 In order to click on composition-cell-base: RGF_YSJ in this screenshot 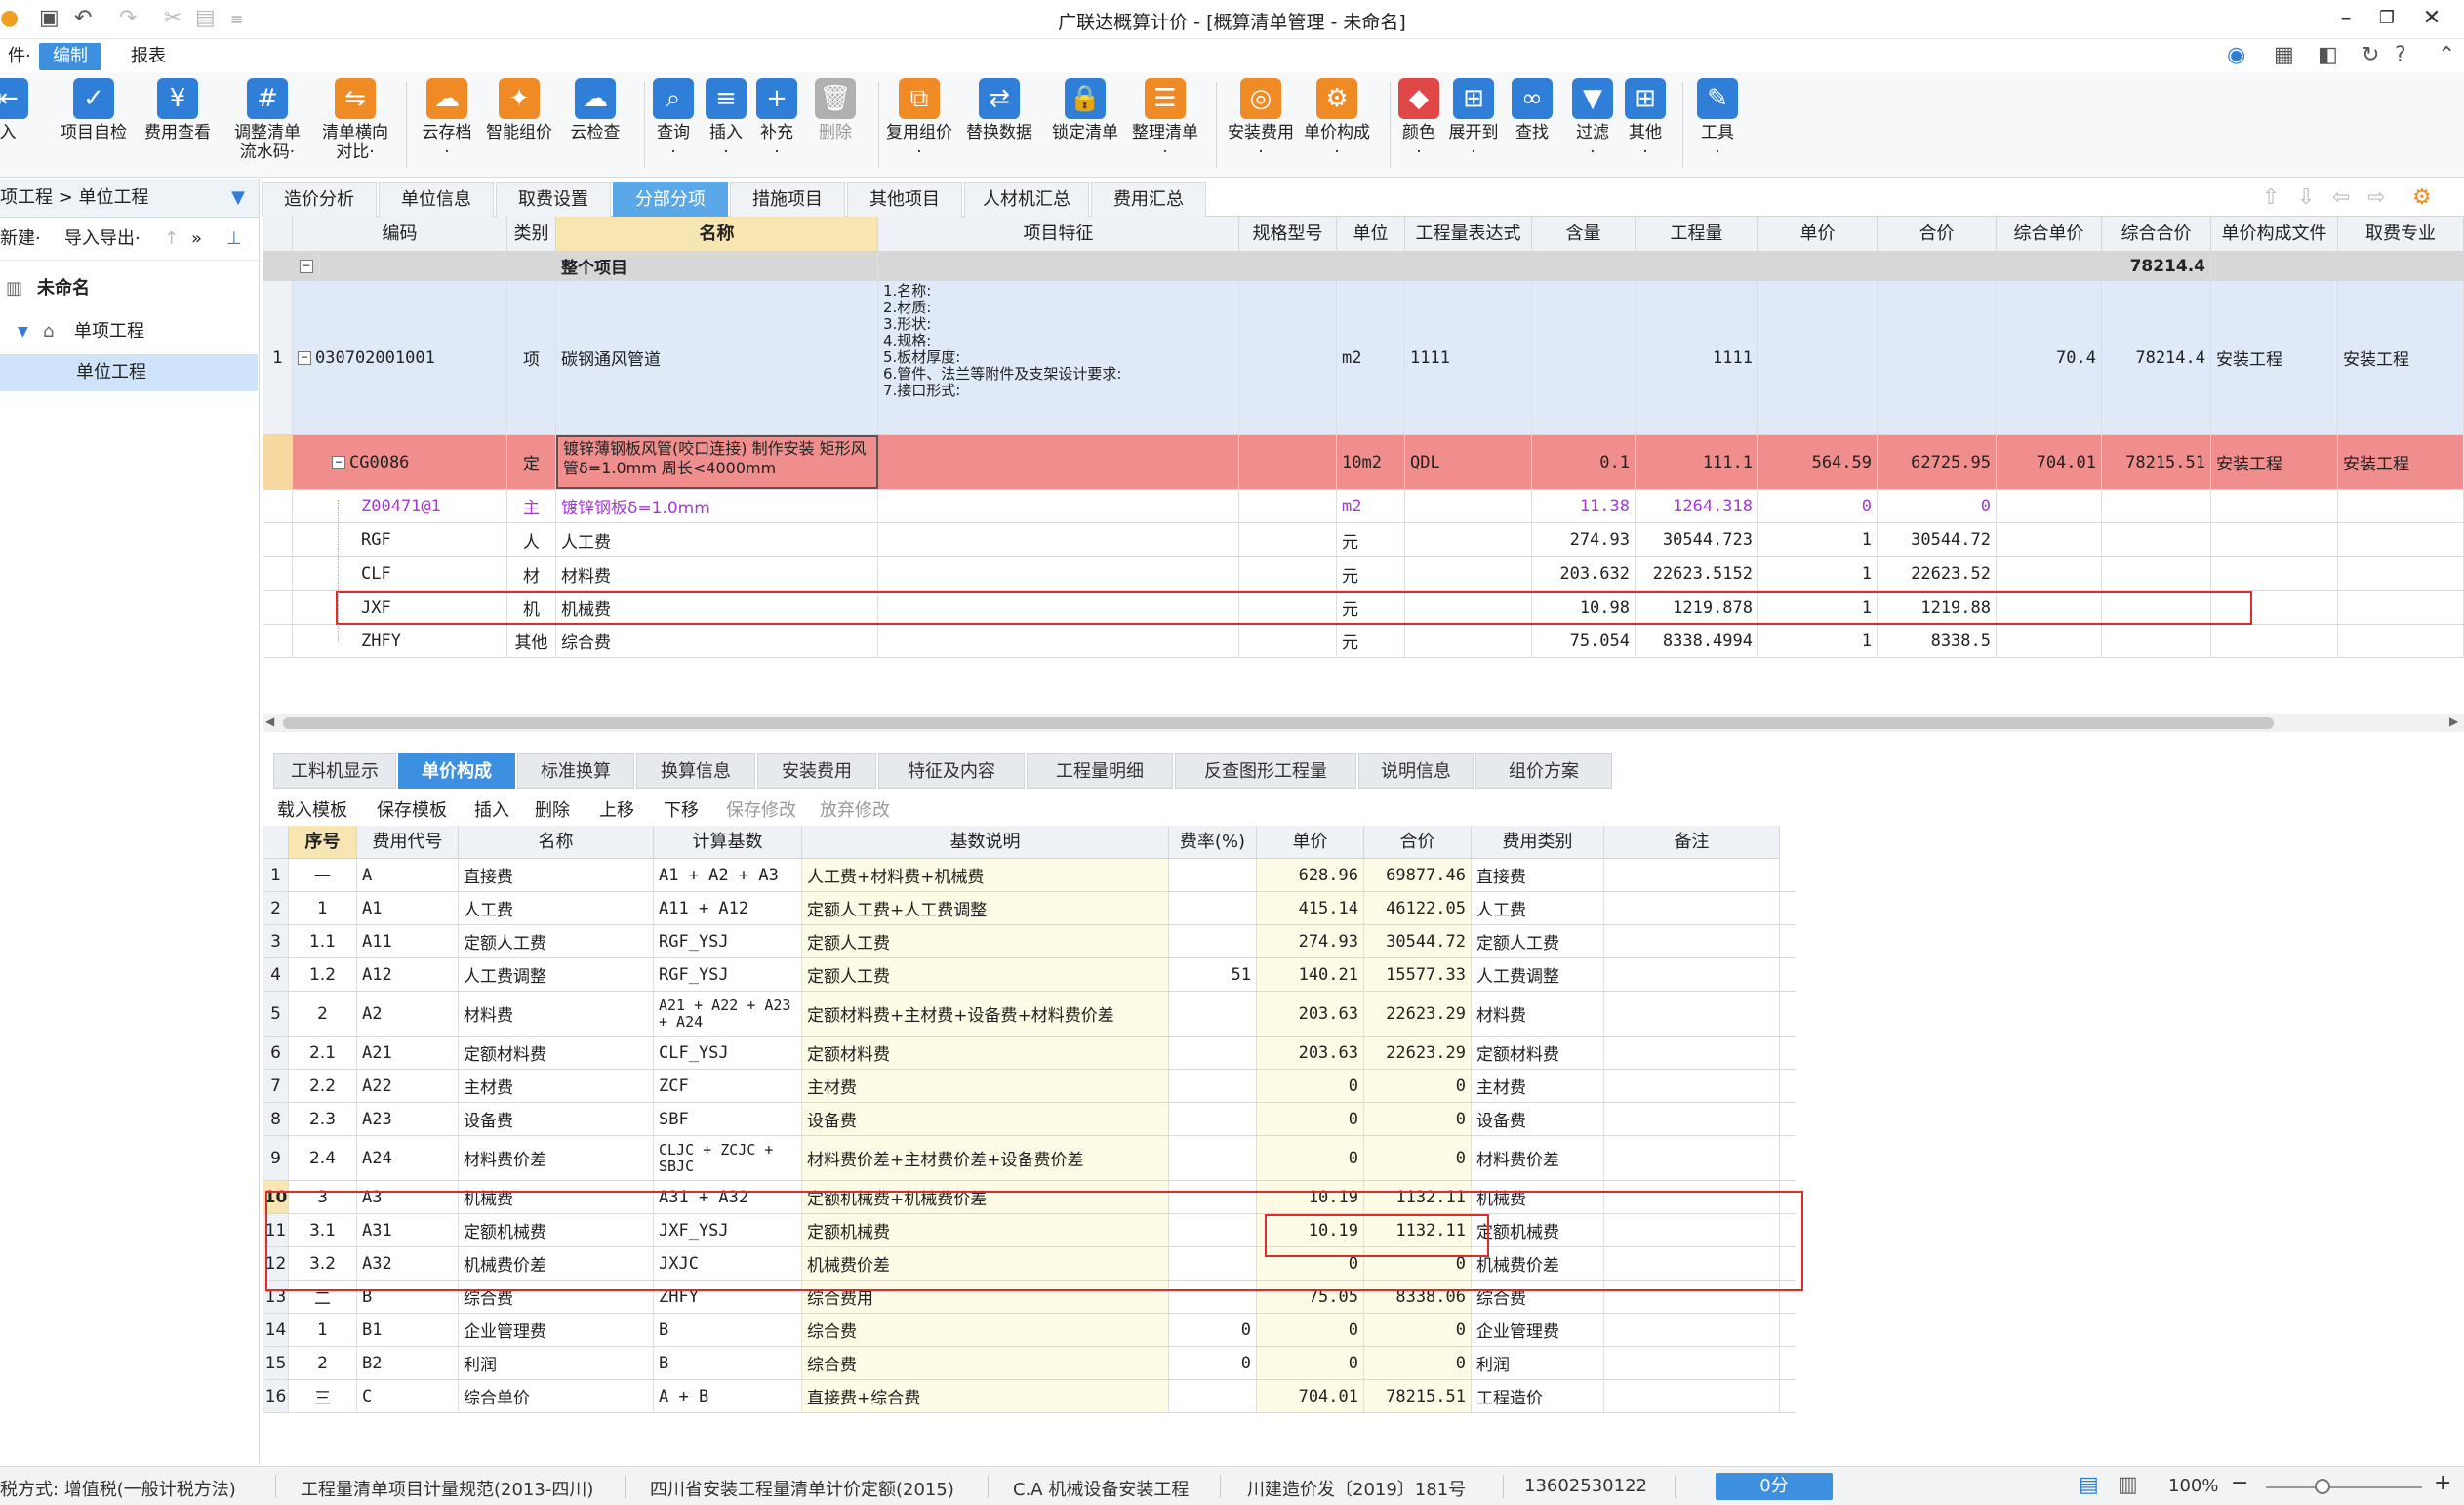, I will do `click(728, 941)`.